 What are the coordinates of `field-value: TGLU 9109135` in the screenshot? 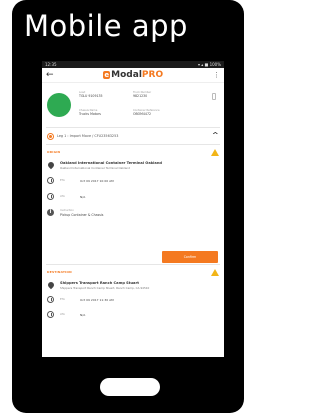 It's located at (91, 96).